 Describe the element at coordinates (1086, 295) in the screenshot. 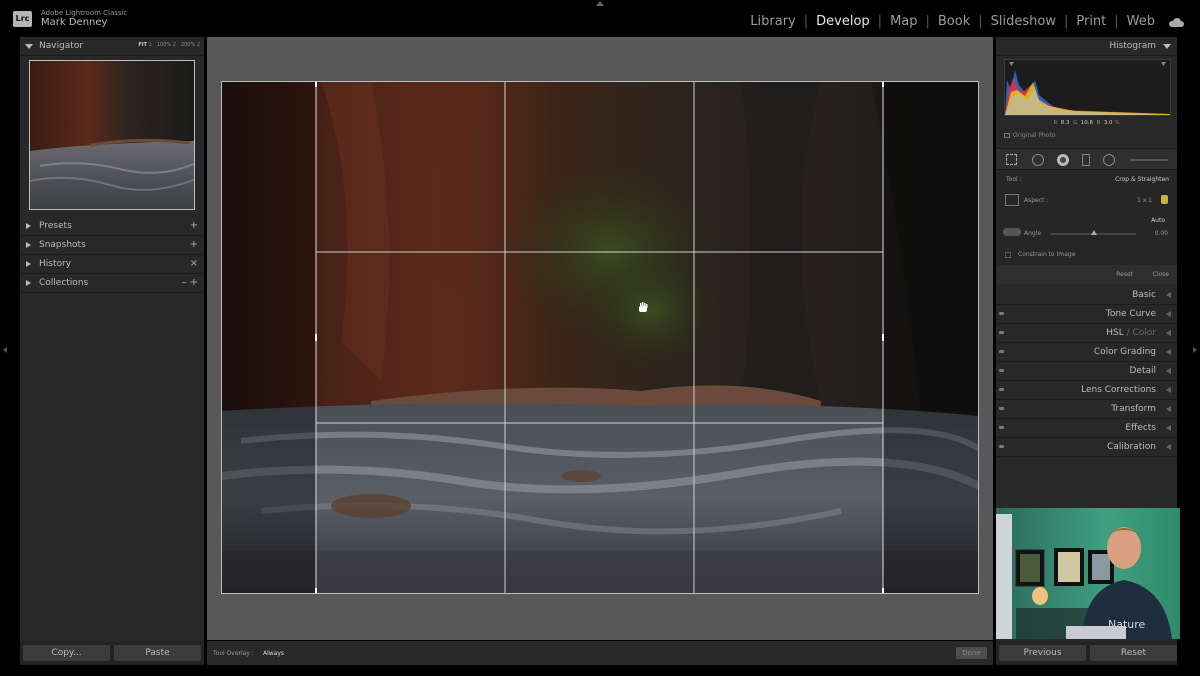

I see `section-basic: Basic` at that location.